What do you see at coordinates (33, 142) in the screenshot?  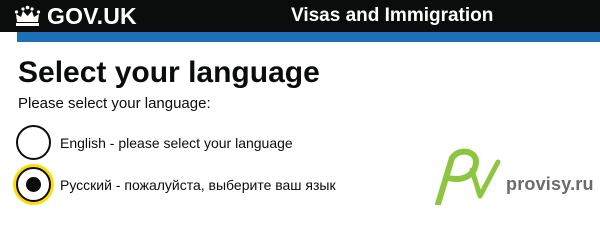 I see `radio-button` at bounding box center [33, 142].